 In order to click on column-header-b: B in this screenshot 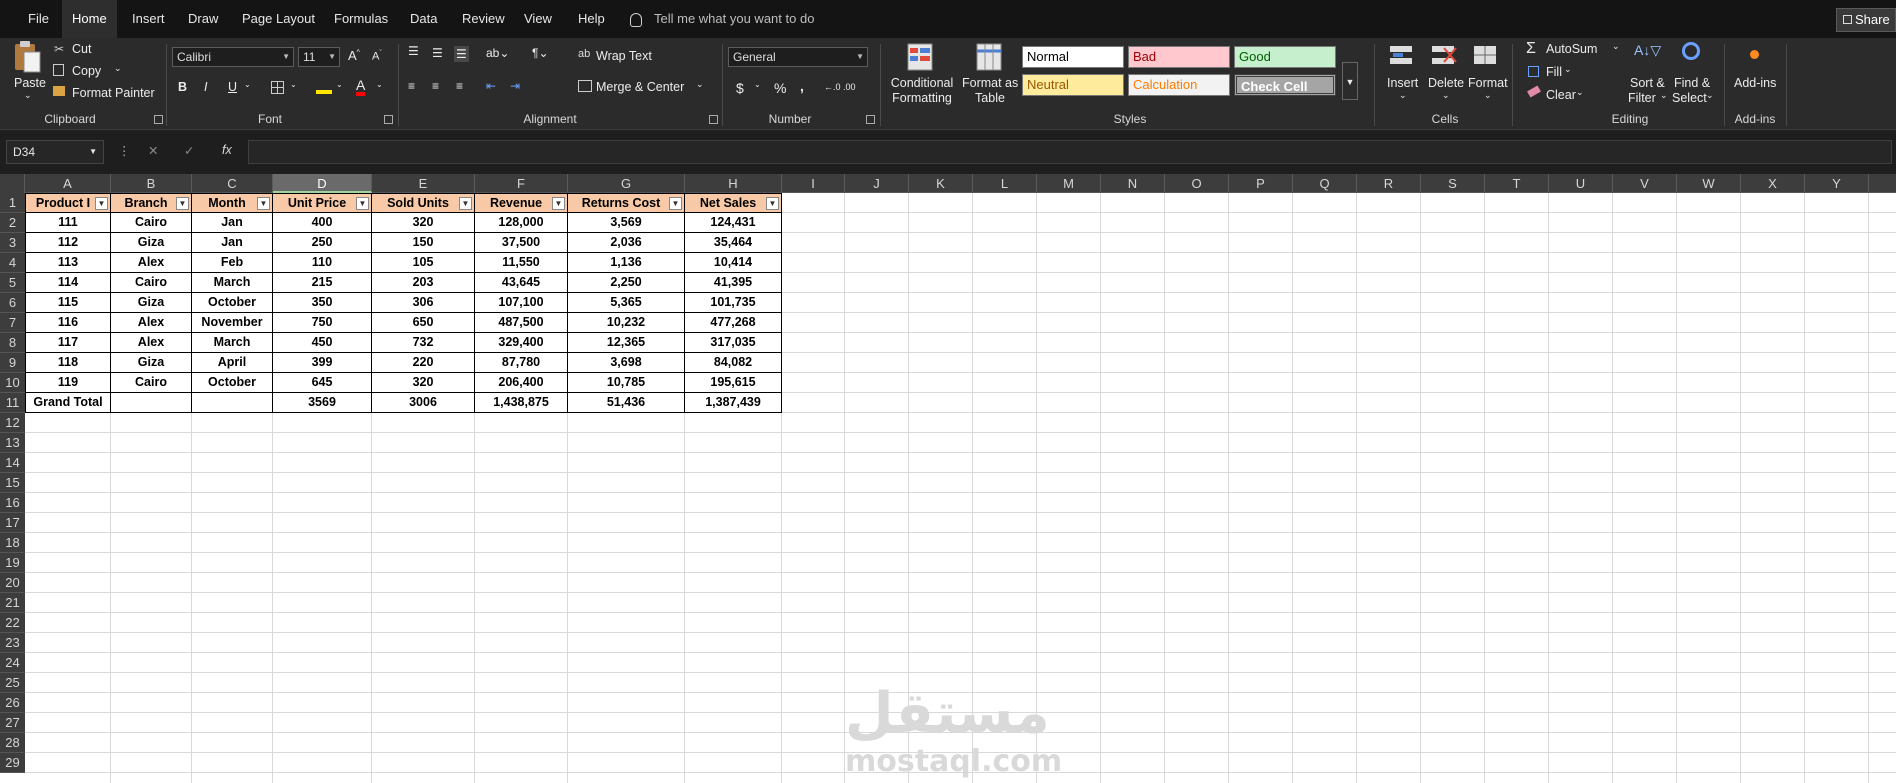, I will do `click(151, 183)`.